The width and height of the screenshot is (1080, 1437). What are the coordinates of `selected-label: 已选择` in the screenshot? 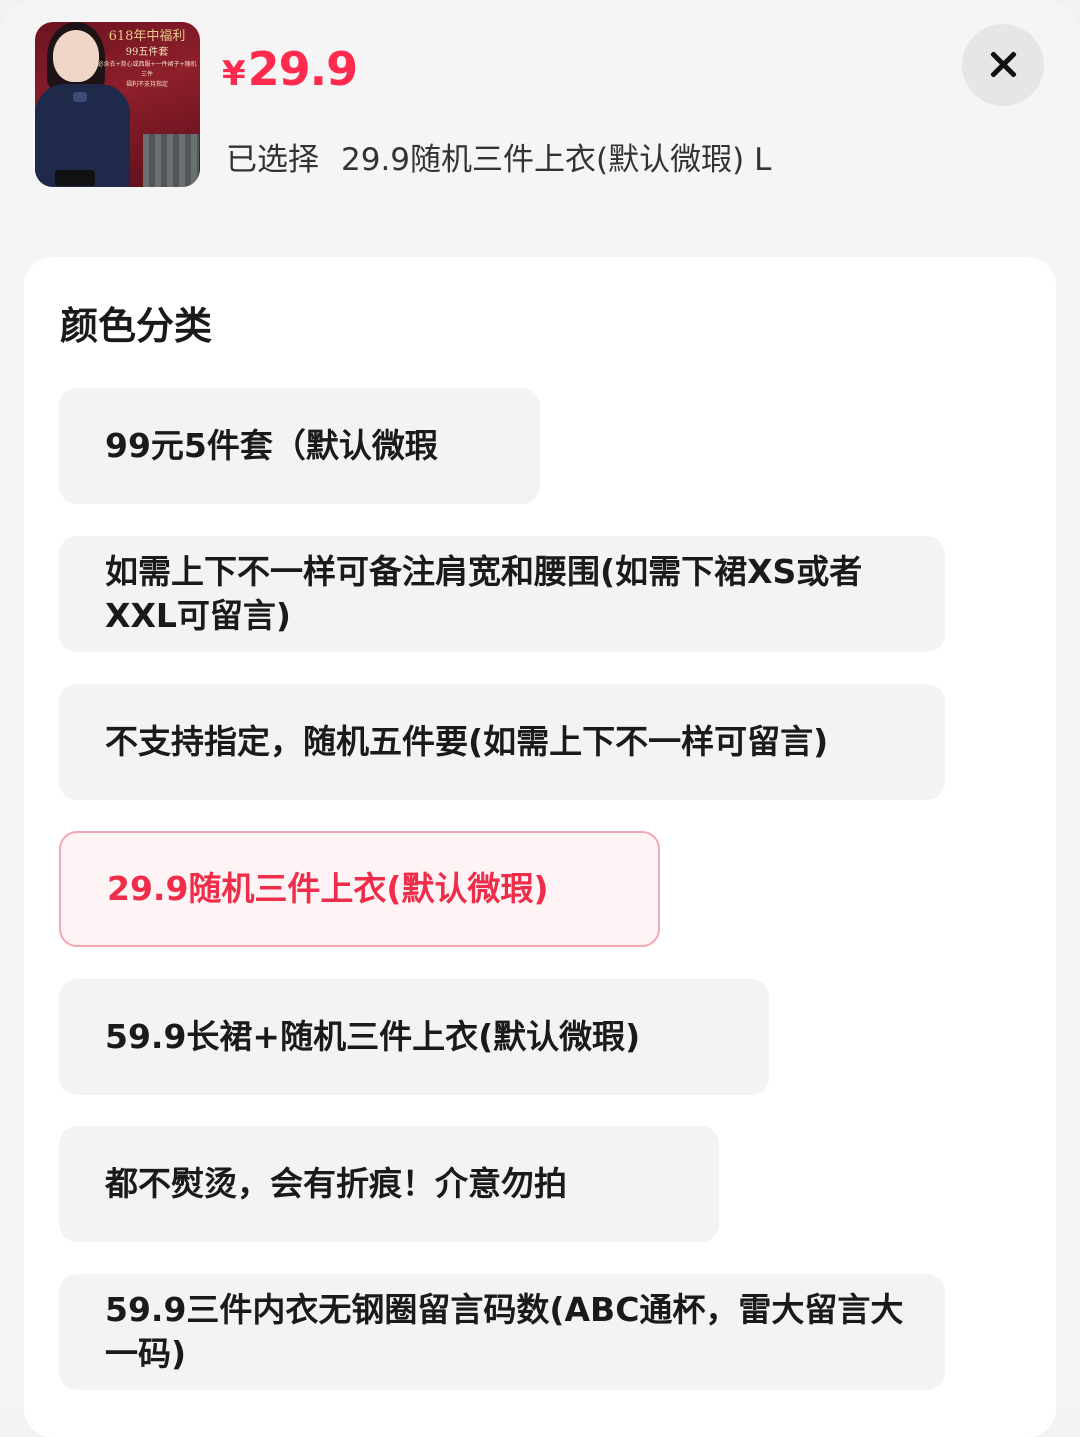 It's located at (272, 160).